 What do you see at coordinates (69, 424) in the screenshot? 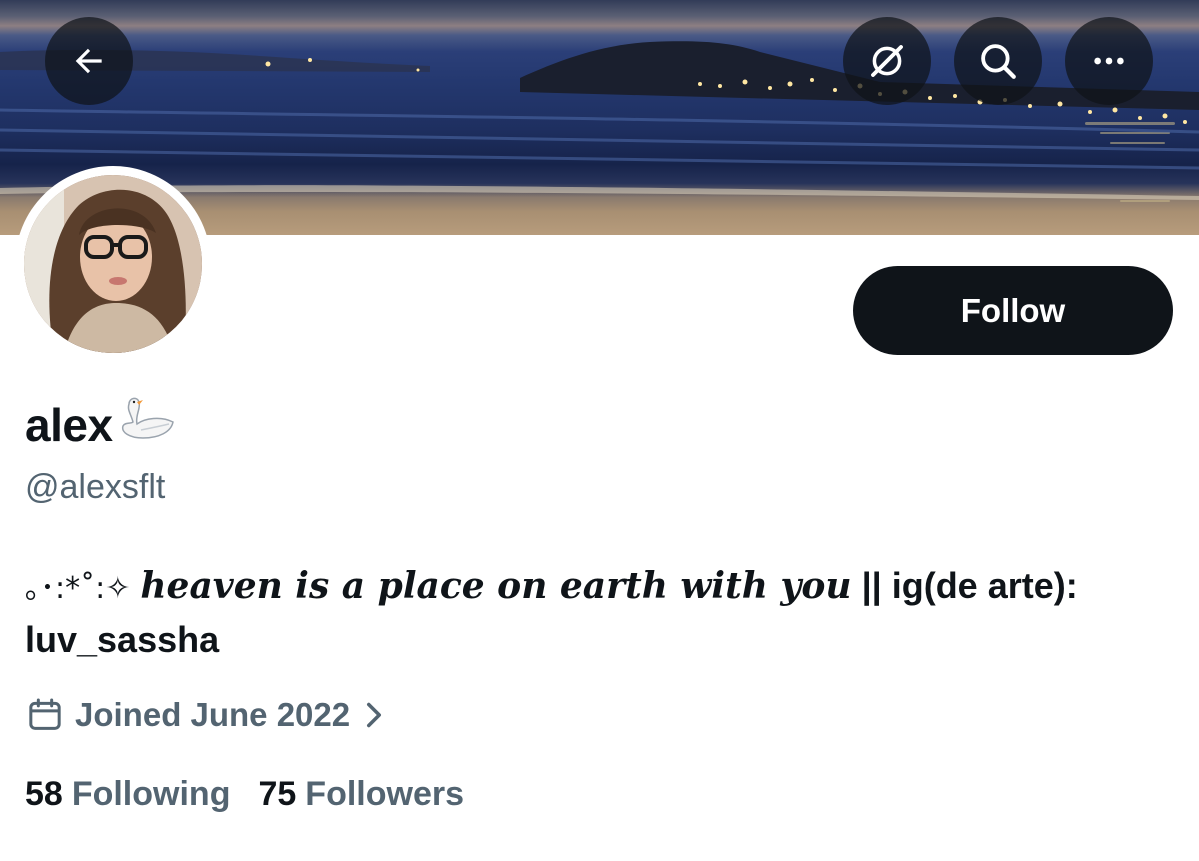
I see `display-name-text: alex` at bounding box center [69, 424].